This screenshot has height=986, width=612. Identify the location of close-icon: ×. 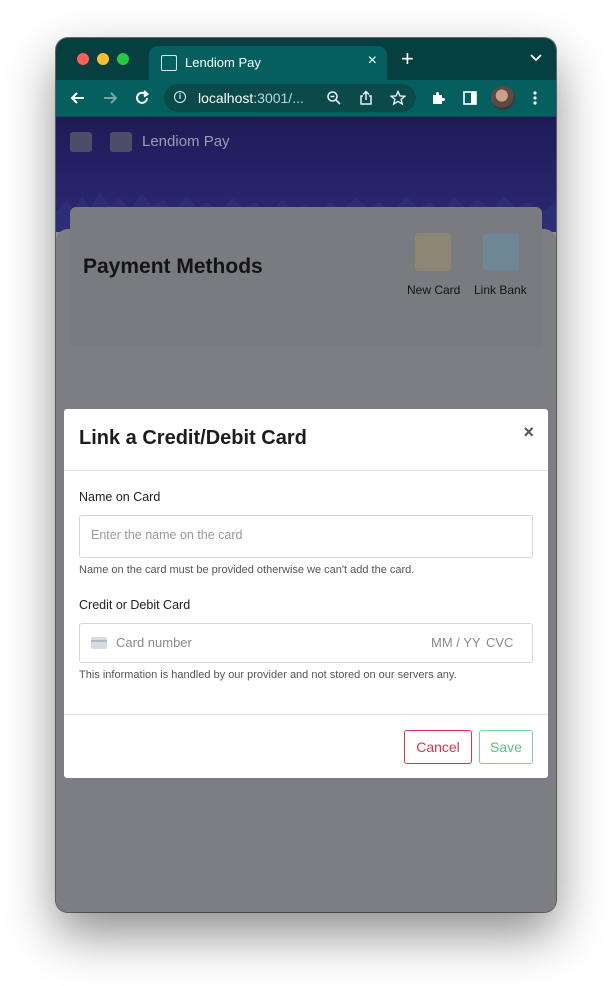
(528, 432).